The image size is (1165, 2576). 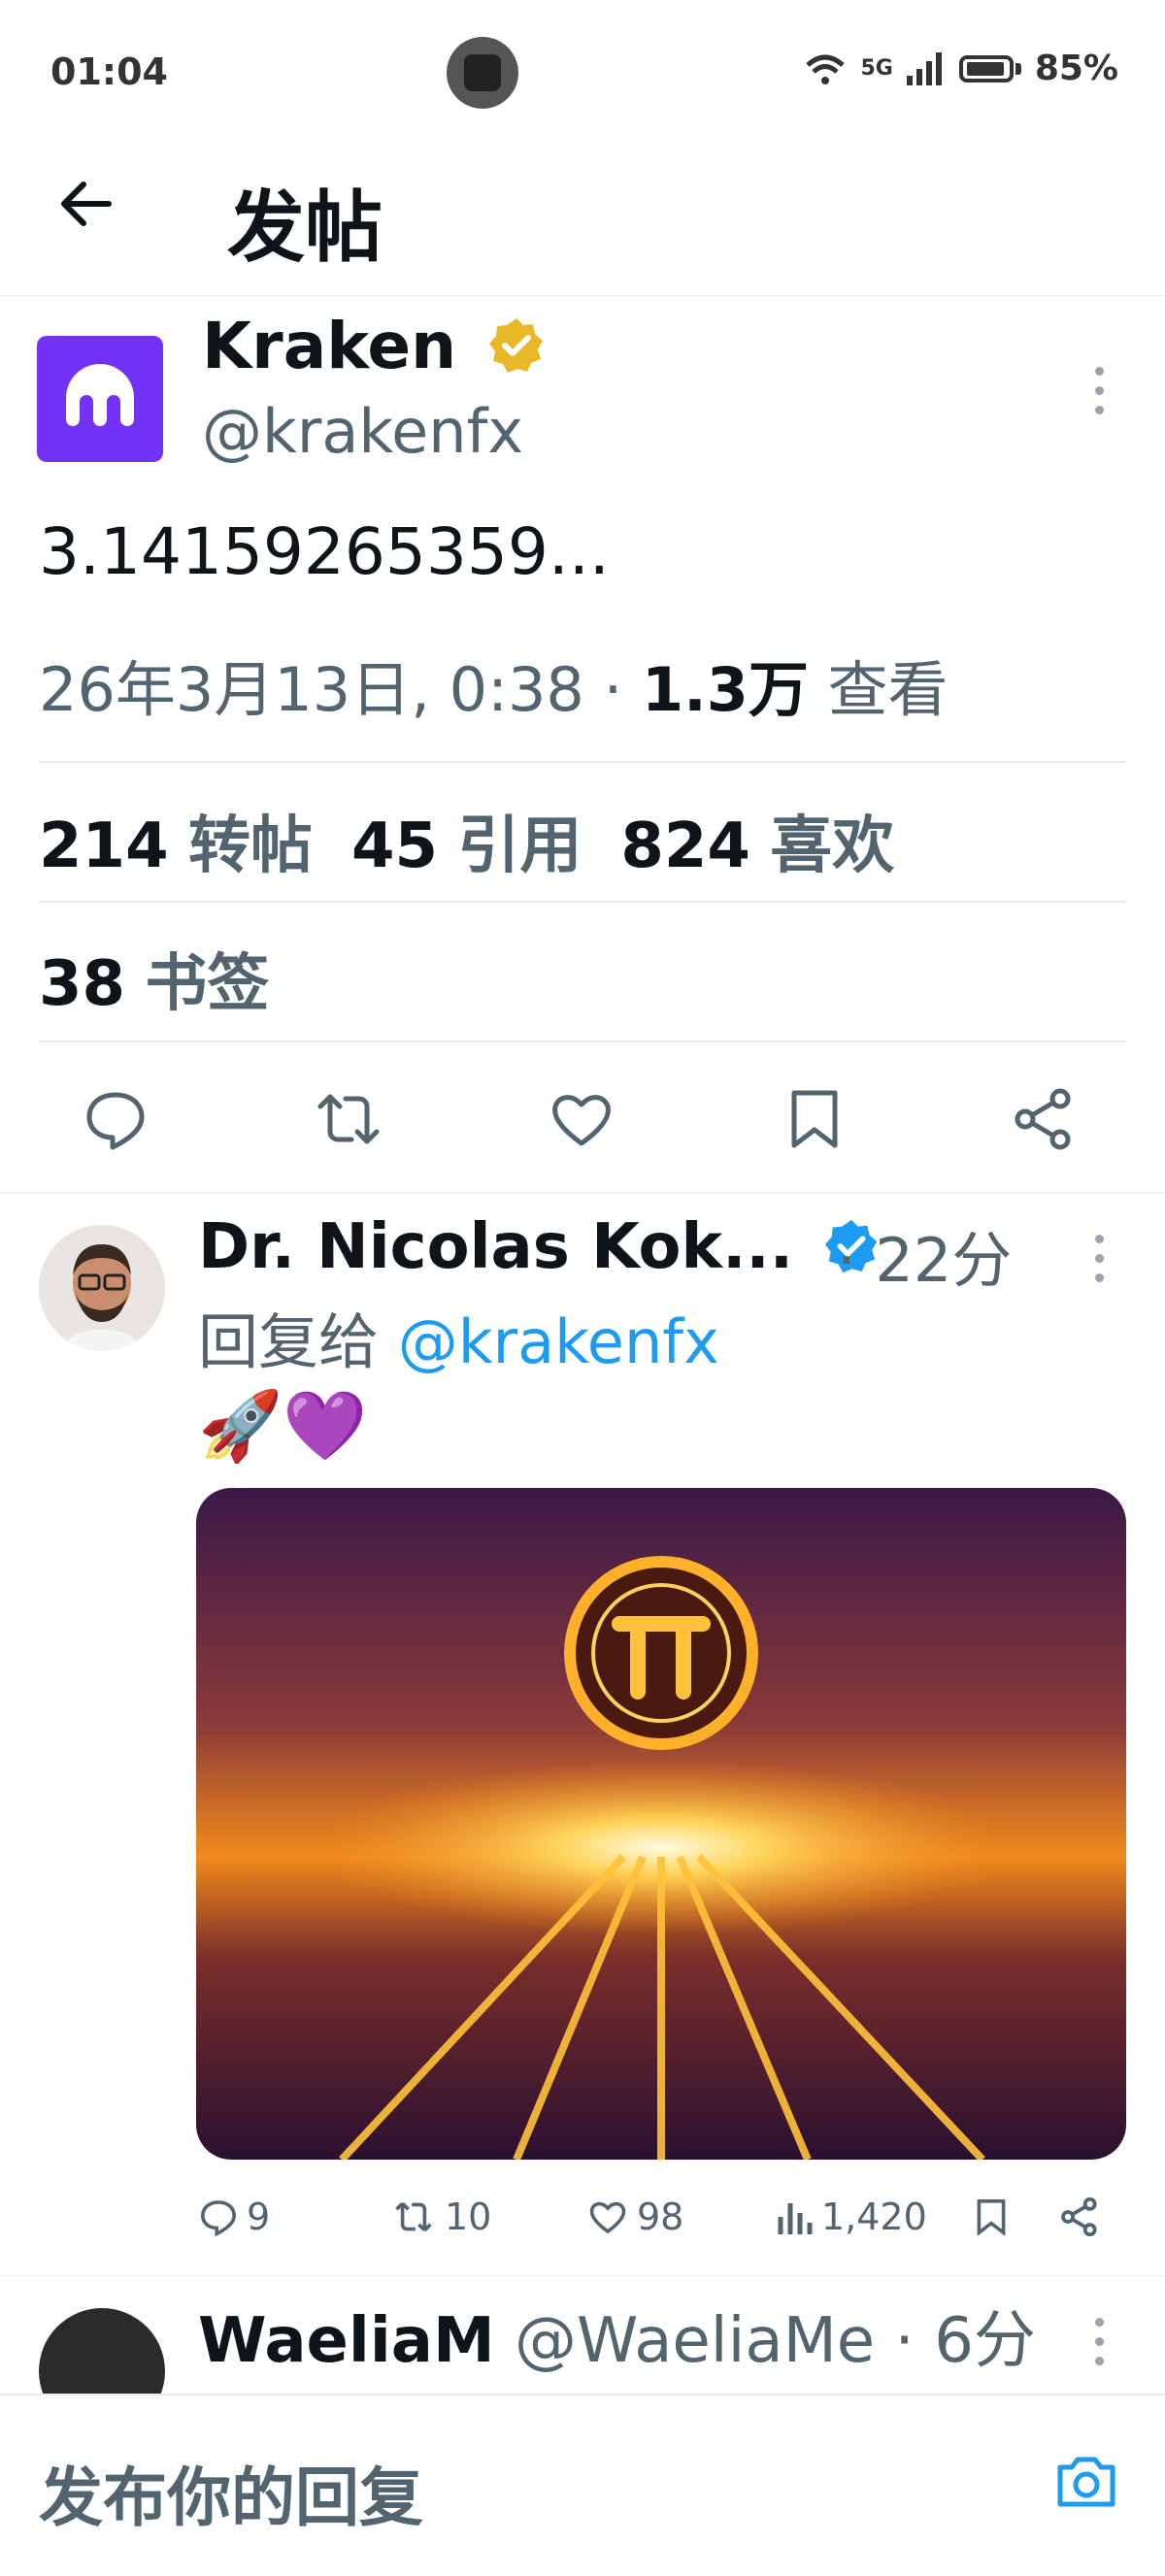 I want to click on reply-author-handle: @WaeliaMe, so click(x=695, y=2341).